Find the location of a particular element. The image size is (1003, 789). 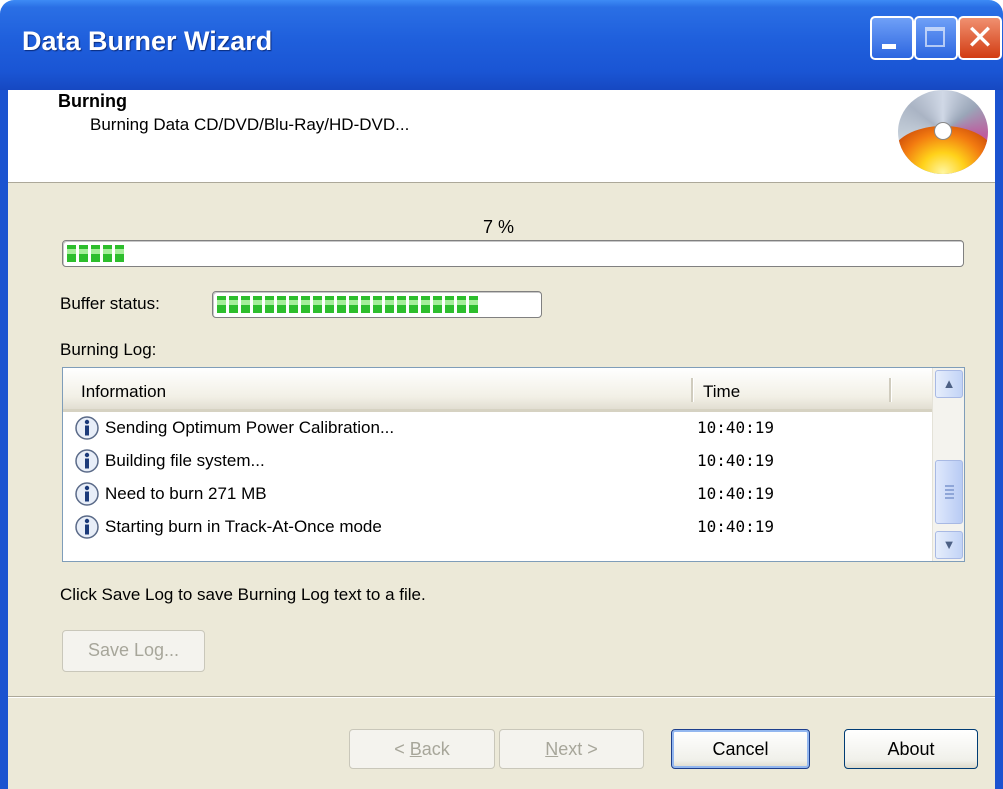

minimize-button is located at coordinates (892, 38).